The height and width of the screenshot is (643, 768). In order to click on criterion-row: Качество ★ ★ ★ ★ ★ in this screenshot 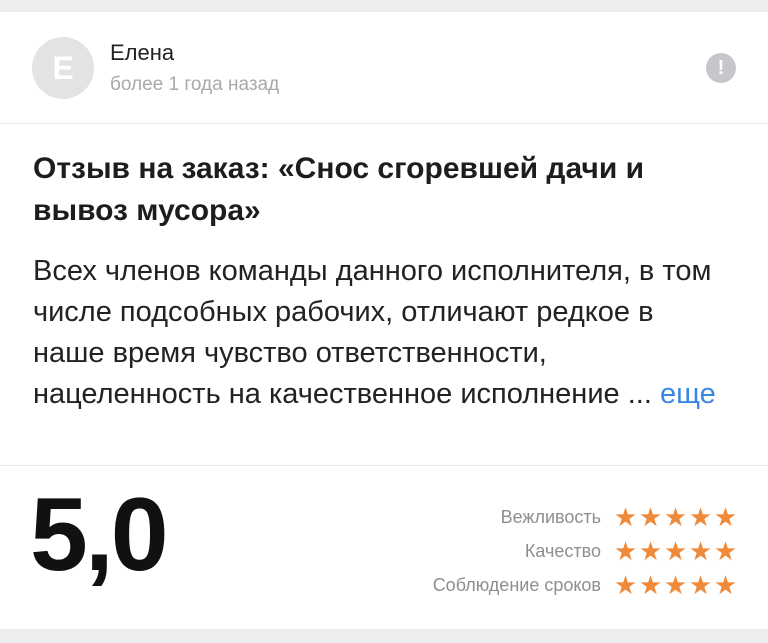, I will do `click(585, 551)`.